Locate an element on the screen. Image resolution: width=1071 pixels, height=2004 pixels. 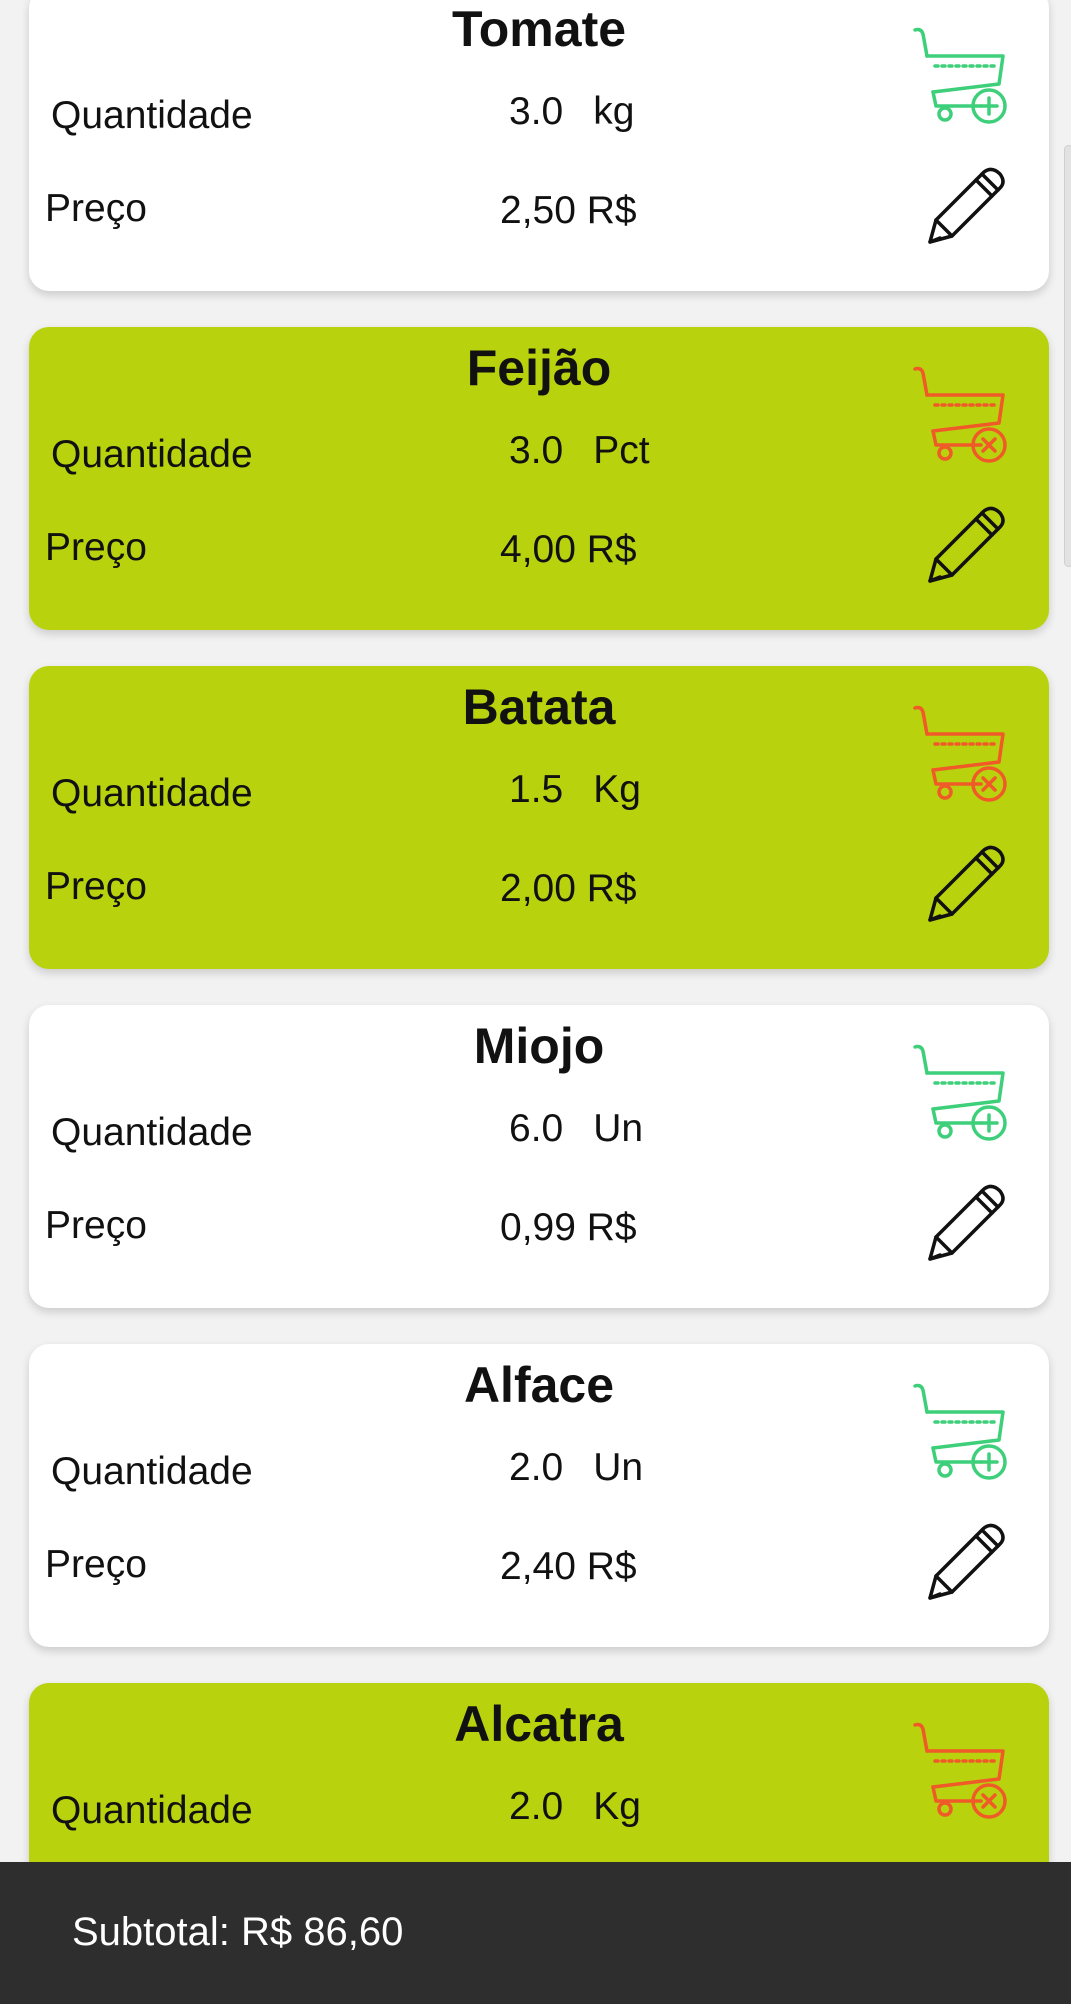
quantity-unit: kg is located at coordinates (614, 111).